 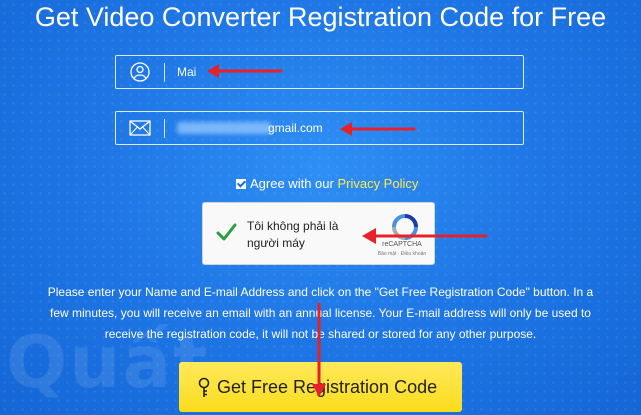 What do you see at coordinates (377, 183) in the screenshot?
I see `privacy-policy-link: Privacy Policy` at bounding box center [377, 183].